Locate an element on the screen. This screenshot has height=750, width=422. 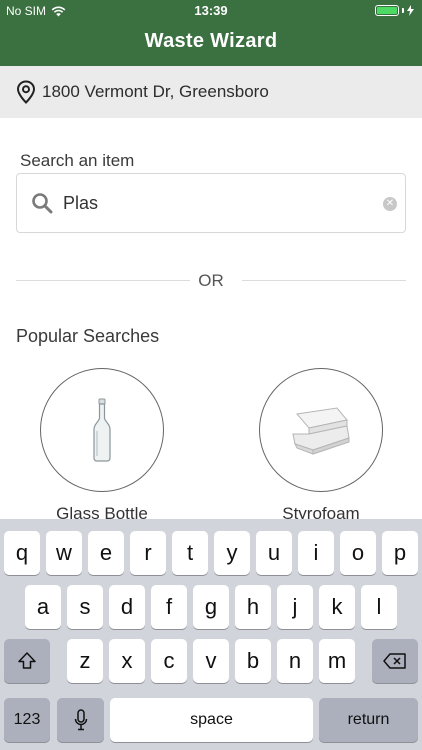
search-icon is located at coordinates (42, 203).